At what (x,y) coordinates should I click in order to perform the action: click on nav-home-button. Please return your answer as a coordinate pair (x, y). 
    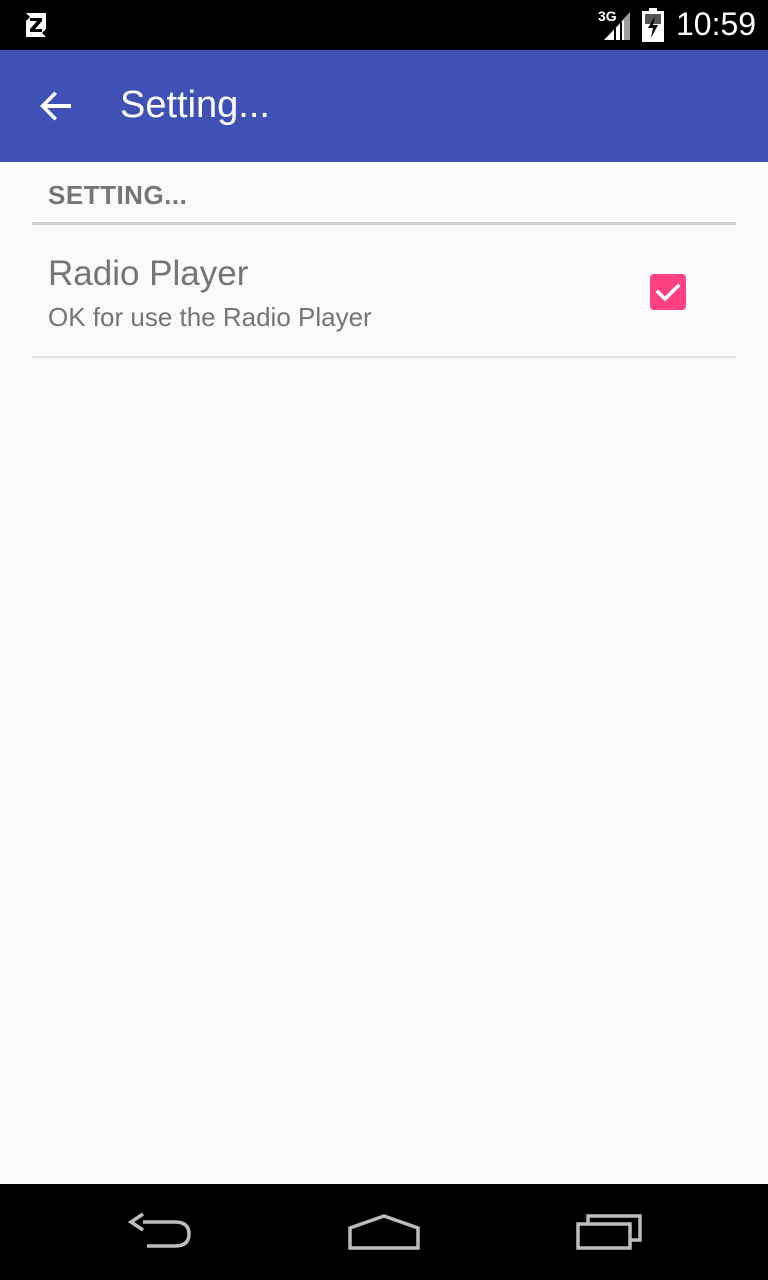
    Looking at the image, I should click on (384, 1232).